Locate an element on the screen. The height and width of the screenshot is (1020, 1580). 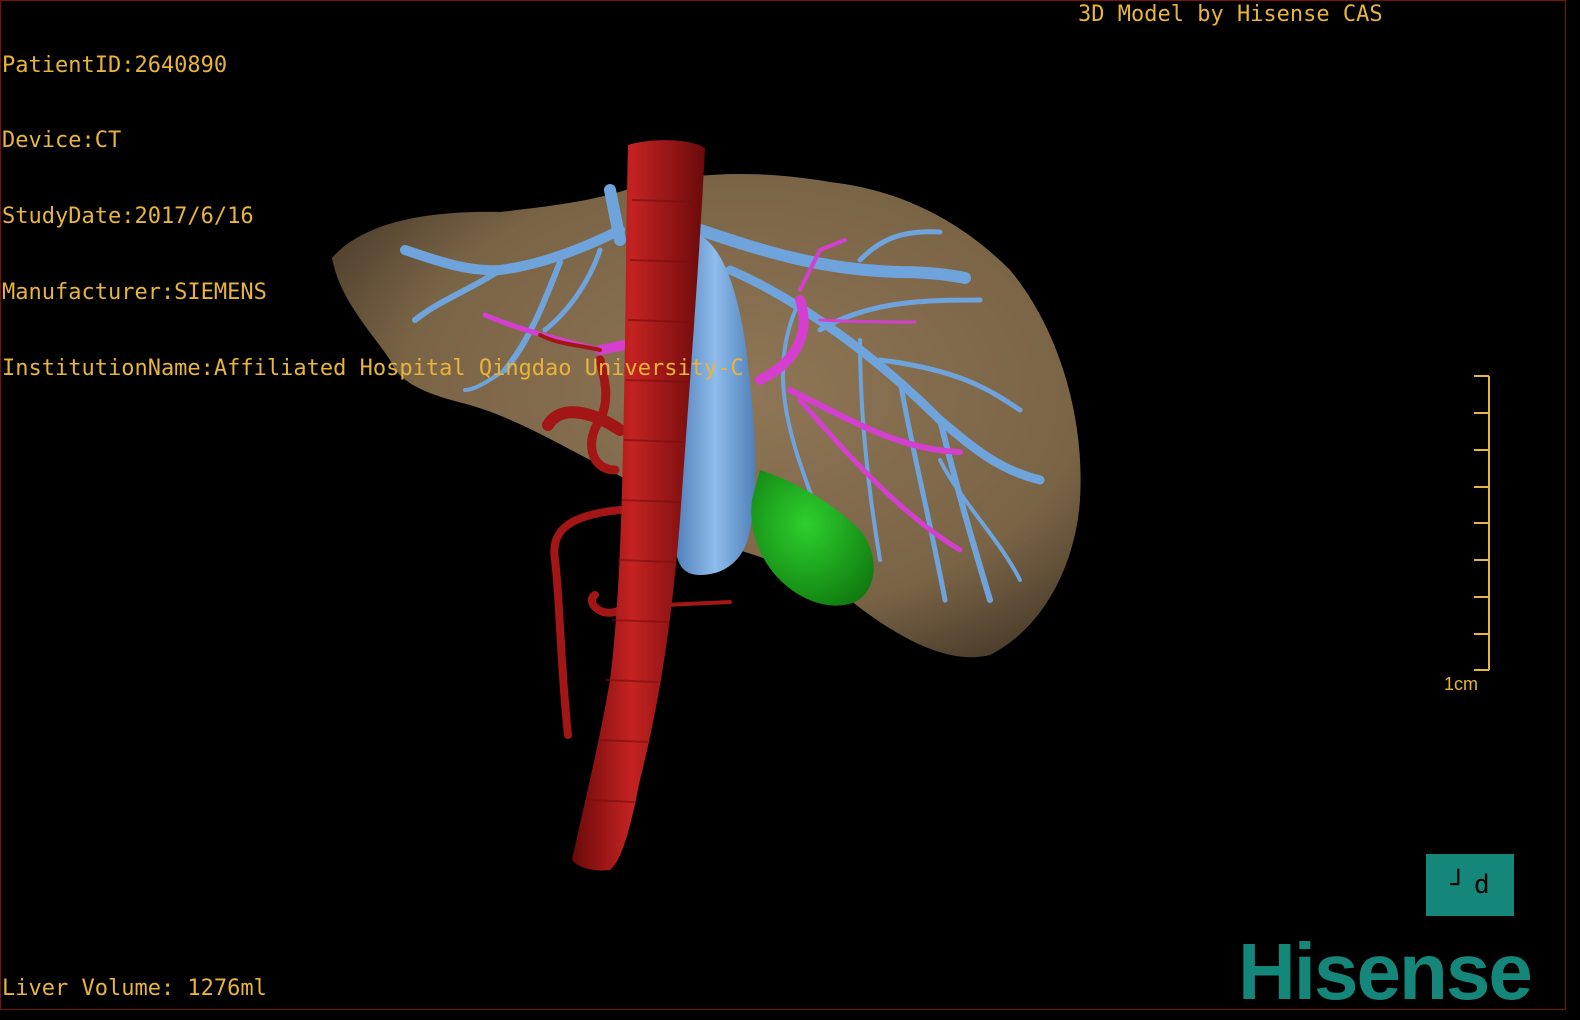
study-date-text: StudyDate:2017/6/16 is located at coordinates (128, 217).